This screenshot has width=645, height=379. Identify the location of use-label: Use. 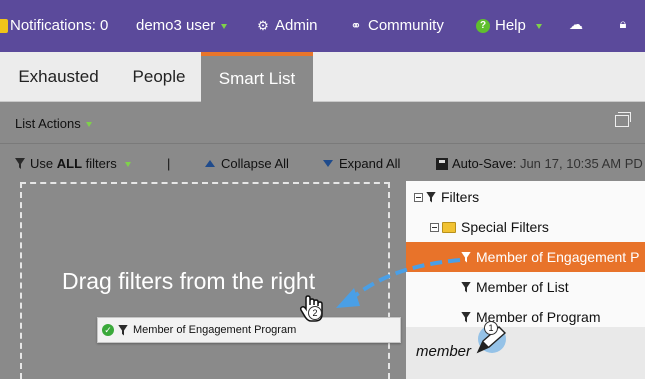
(42, 163).